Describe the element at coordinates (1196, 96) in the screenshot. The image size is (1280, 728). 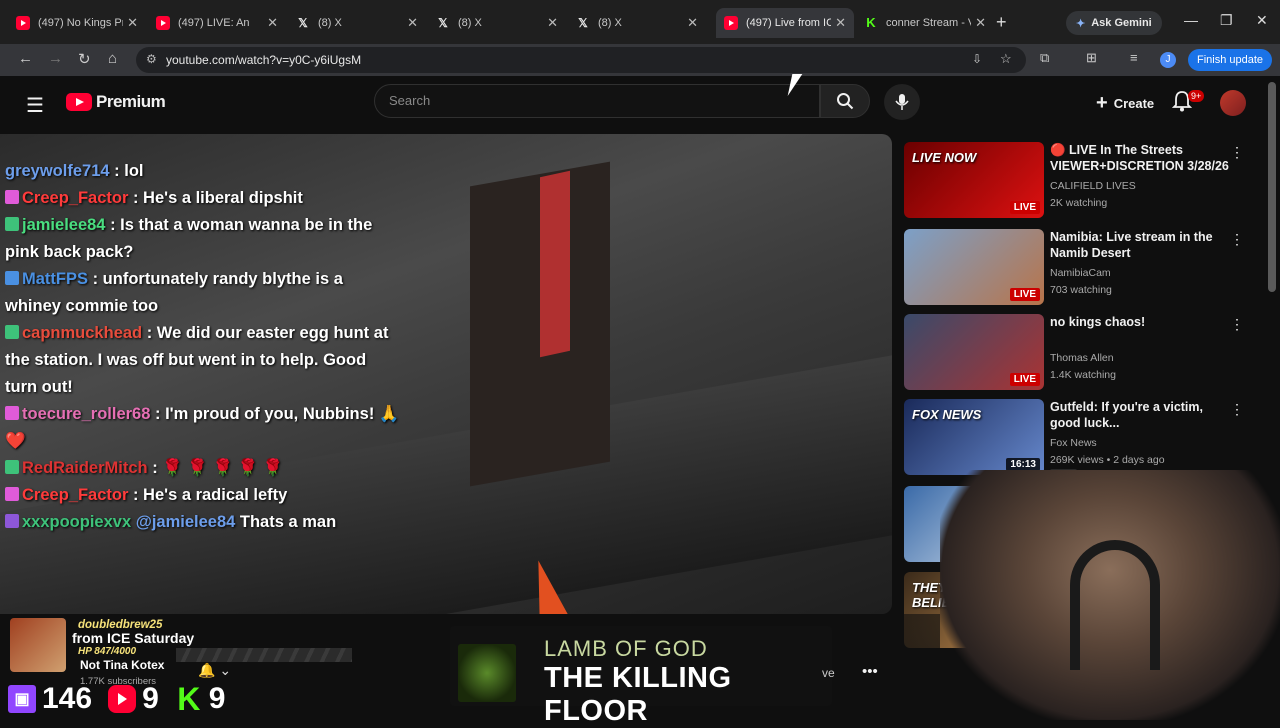
I see `notification-count: 9+` at that location.